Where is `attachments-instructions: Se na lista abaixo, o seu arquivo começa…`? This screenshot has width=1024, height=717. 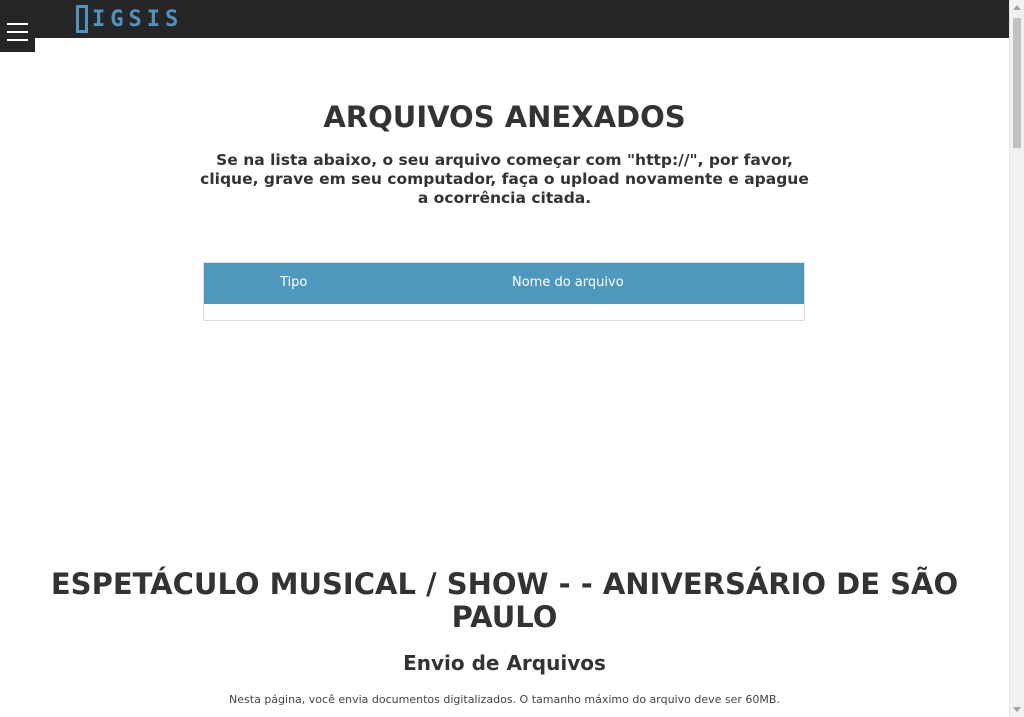
attachments-instructions: Se na lista abaixo, o seu arquivo começa… is located at coordinates (504, 179).